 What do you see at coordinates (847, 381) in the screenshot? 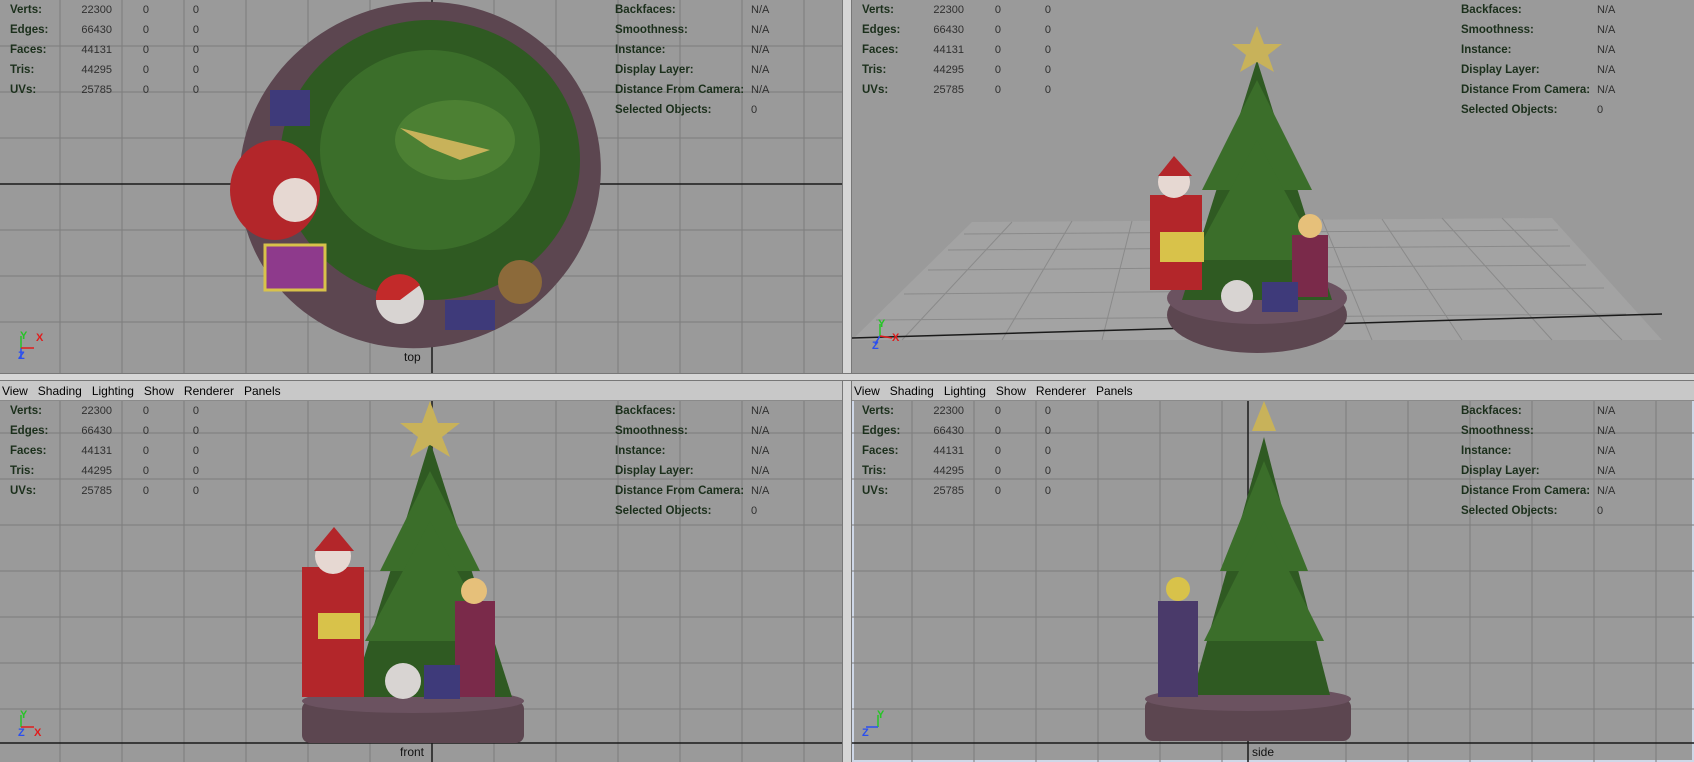
I see `vertical-divider` at bounding box center [847, 381].